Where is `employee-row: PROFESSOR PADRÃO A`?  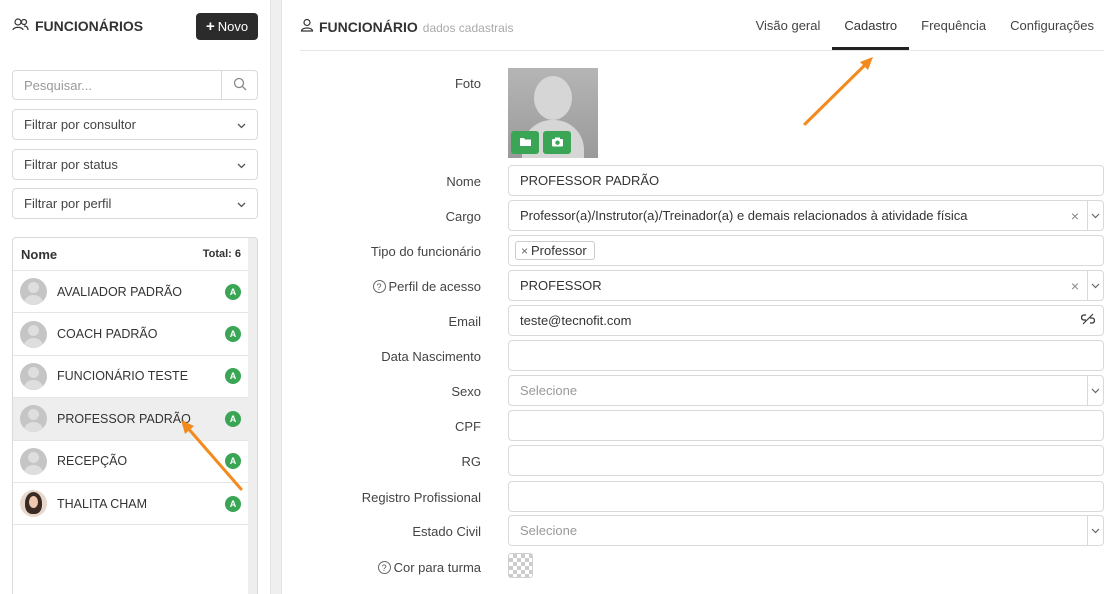 employee-row: PROFESSOR PADRÃO A is located at coordinates (131, 419).